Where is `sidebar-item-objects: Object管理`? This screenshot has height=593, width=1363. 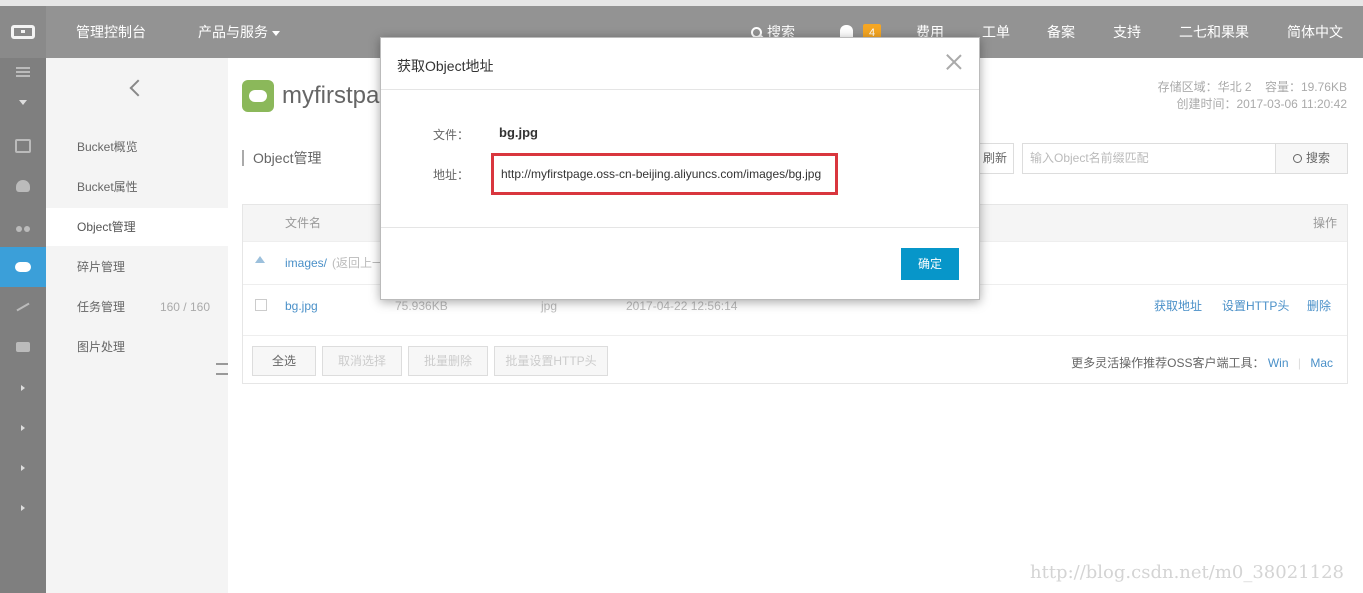 sidebar-item-objects: Object管理 is located at coordinates (137, 227).